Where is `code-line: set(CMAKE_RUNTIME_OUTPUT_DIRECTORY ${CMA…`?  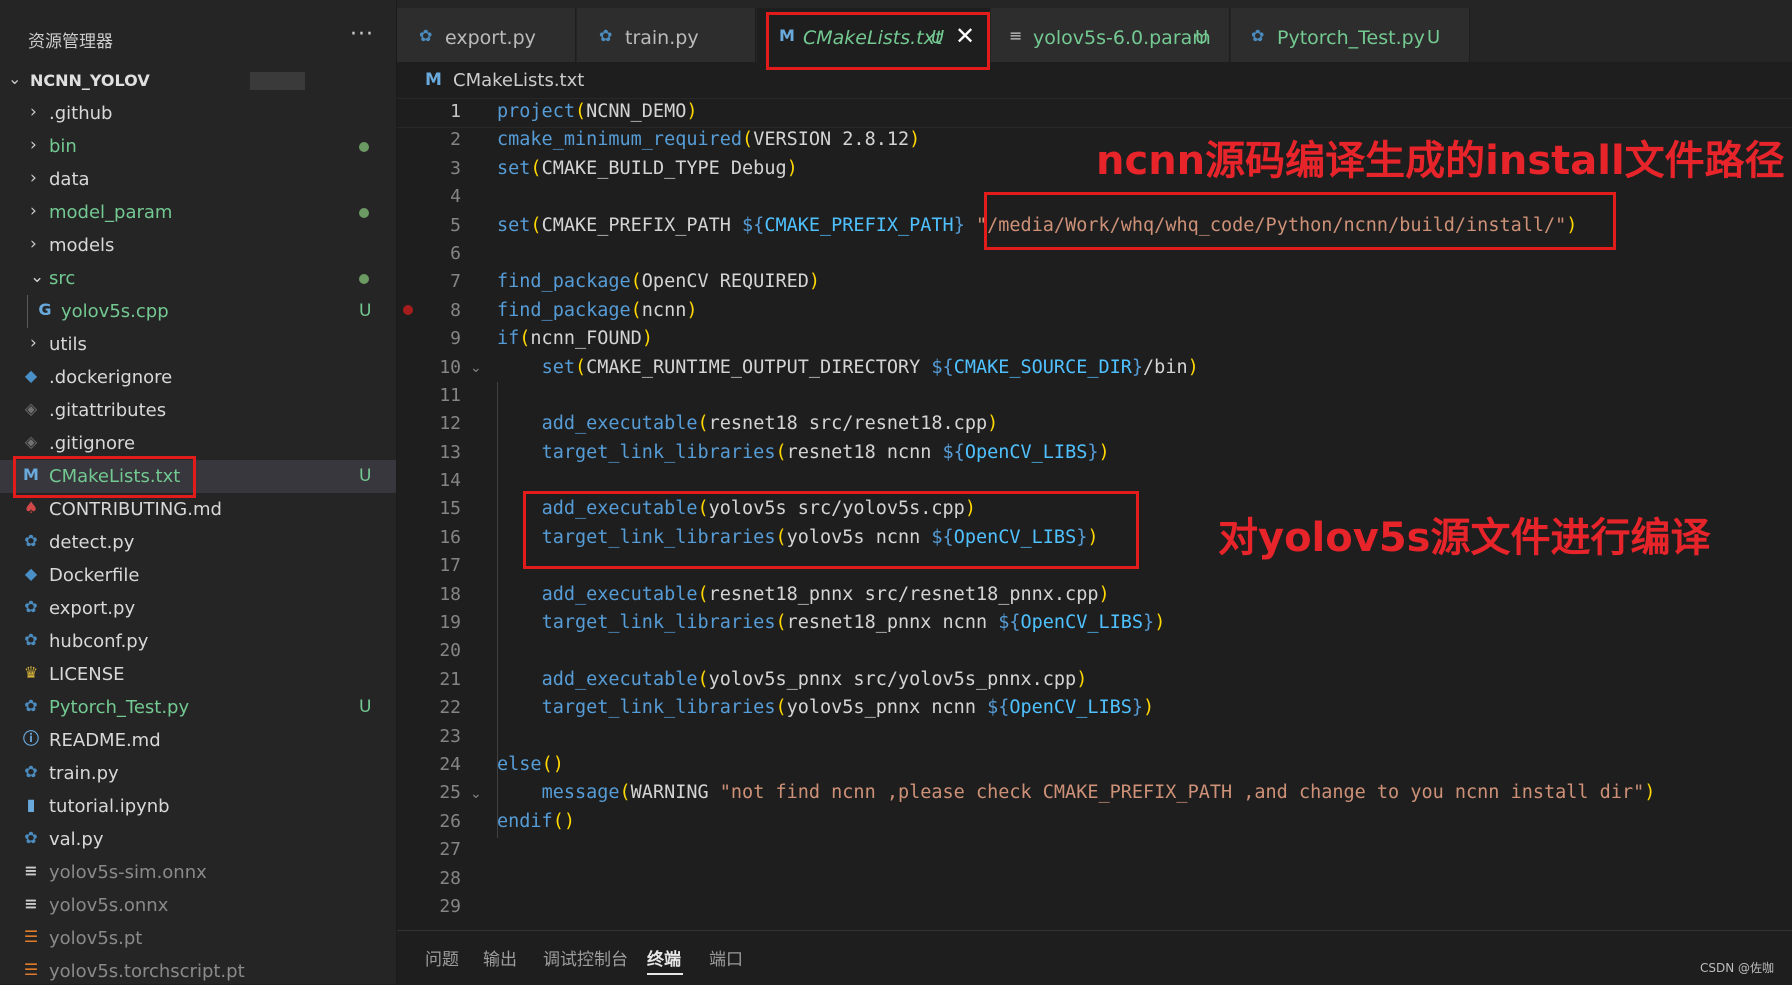 code-line: set(CMAKE_RUNTIME_OUTPUT_DIRECTORY ${CMA… is located at coordinates (1076, 368).